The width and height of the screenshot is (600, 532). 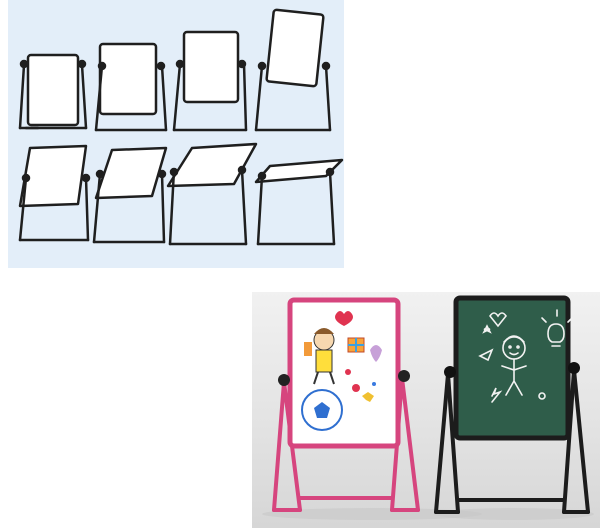 I want to click on black-chalkboard-easel, so click(x=512, y=404).